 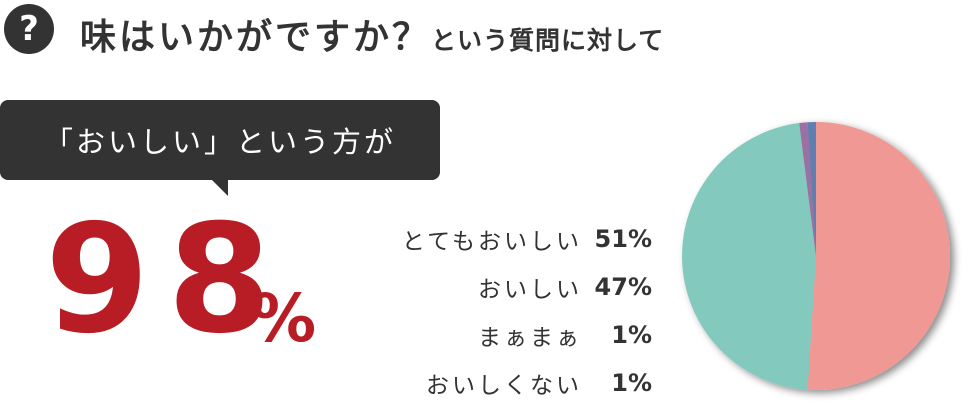 I want to click on page-title: 味はいかがですか？という質問に対して, so click(x=372, y=34).